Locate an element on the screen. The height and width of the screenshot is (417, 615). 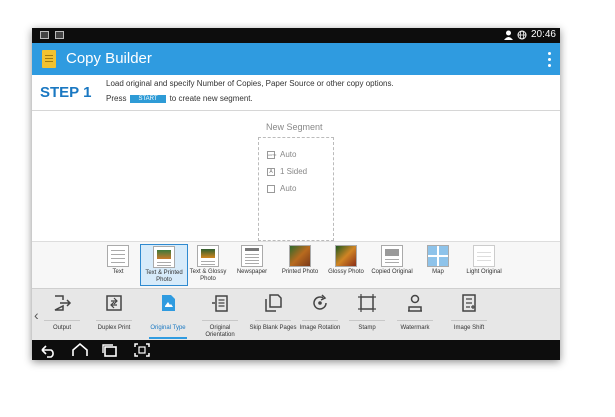
home-icon is located at coordinates (80, 350).